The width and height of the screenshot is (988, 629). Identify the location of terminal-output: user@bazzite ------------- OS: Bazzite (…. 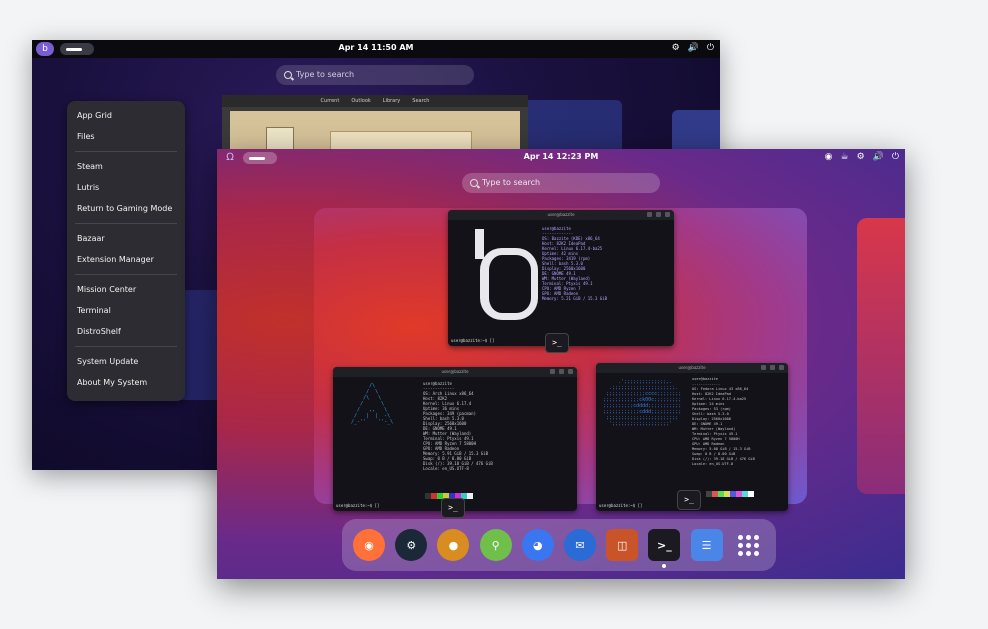
(575, 263).